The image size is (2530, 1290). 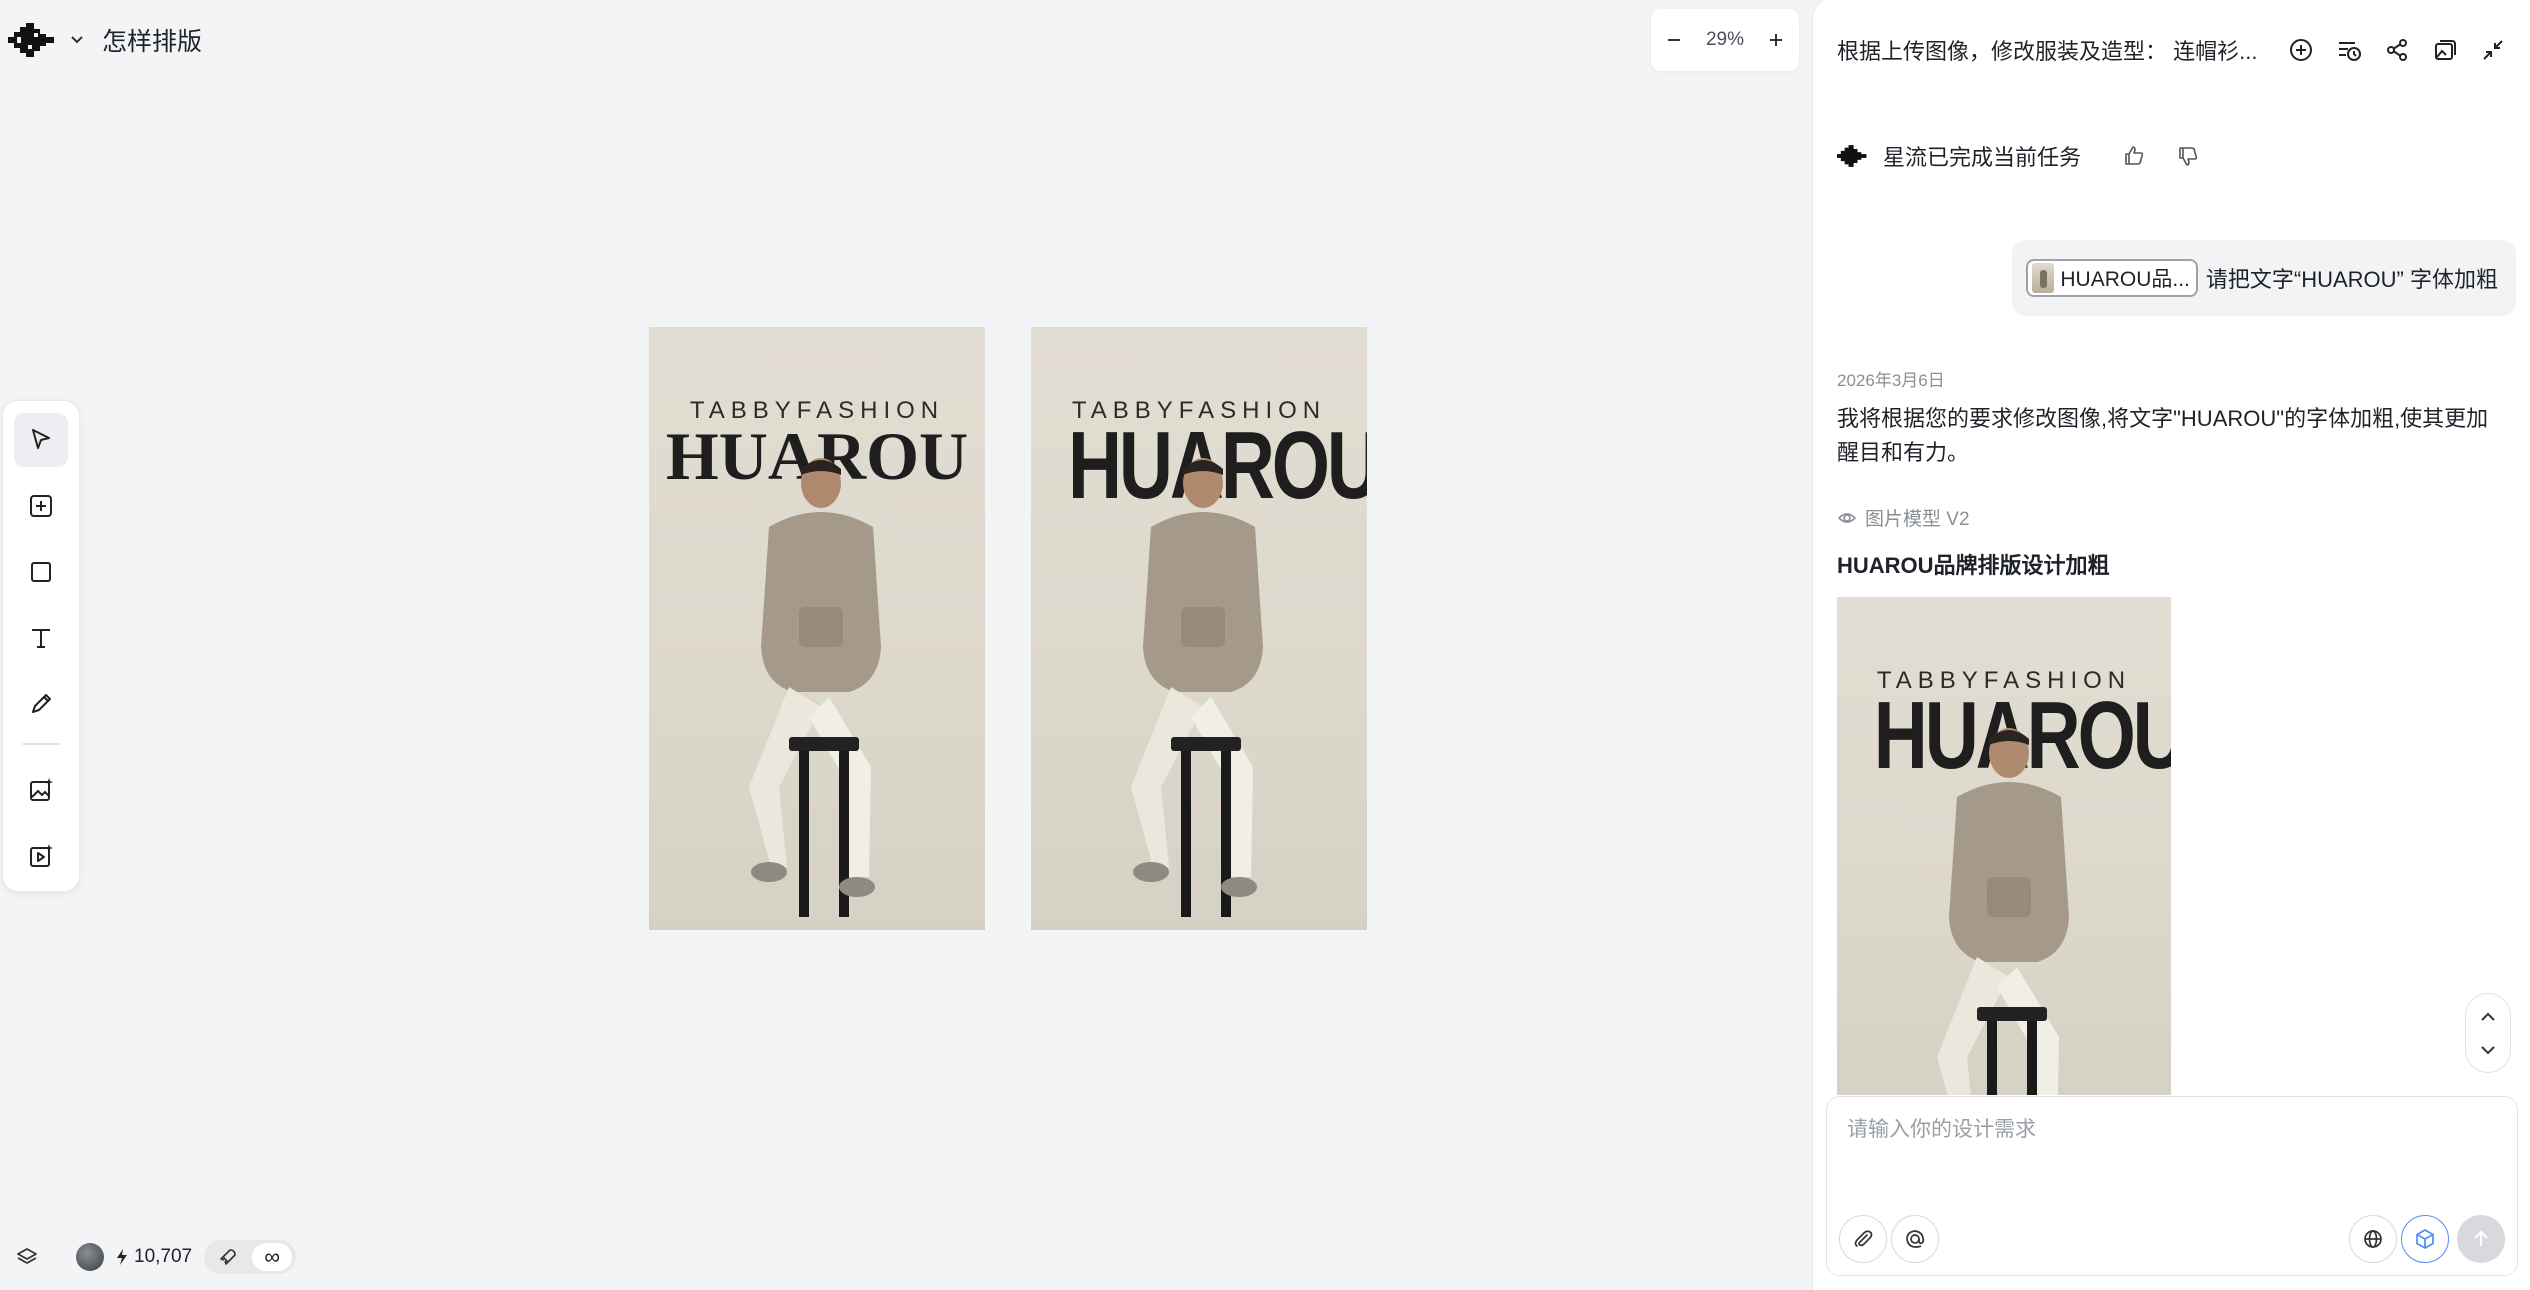 I want to click on share-icon, so click(x=2397, y=50).